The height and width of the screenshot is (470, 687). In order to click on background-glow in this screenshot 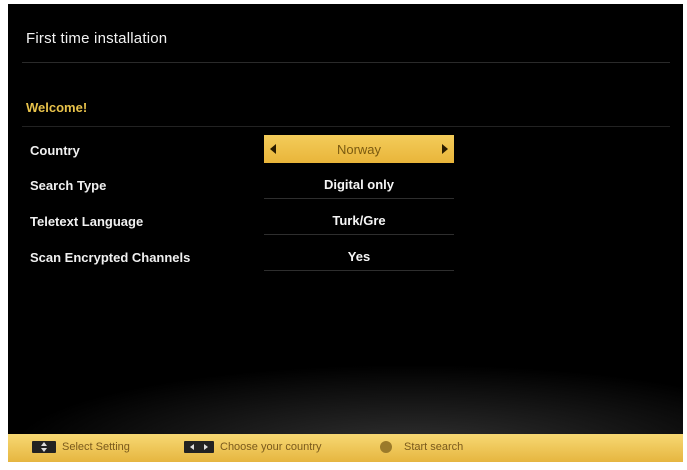, I will do `click(345, 399)`.